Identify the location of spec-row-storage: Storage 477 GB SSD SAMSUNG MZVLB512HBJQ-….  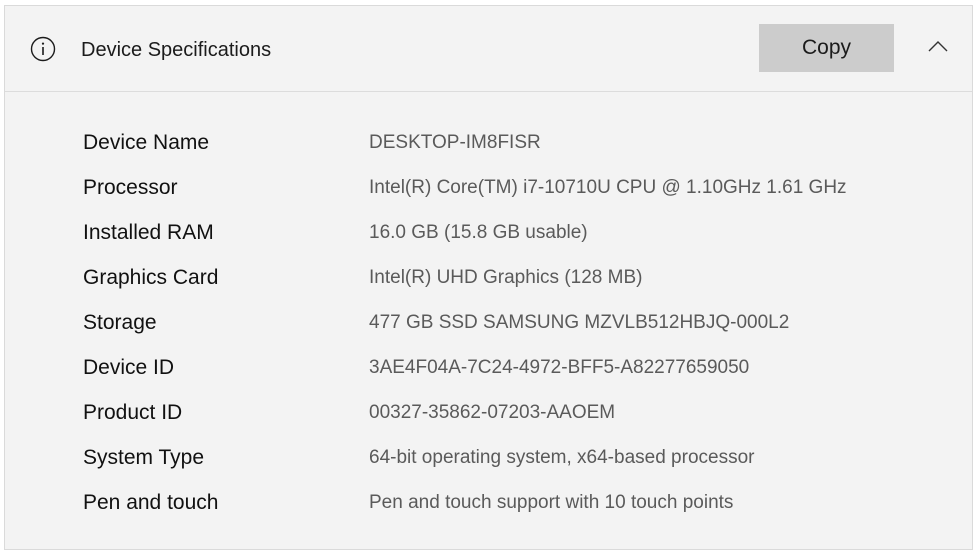
(488, 323).